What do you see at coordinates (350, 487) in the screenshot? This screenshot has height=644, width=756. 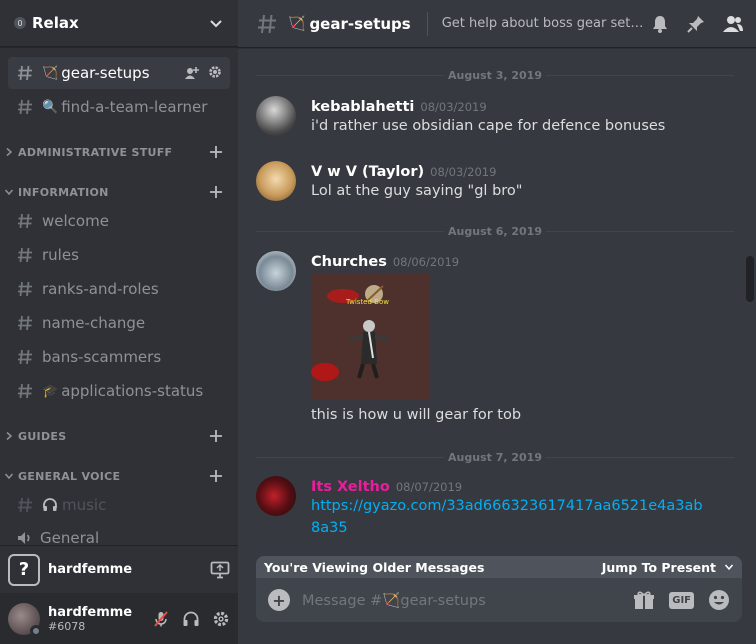 I see `message-author: Its Xeltho` at bounding box center [350, 487].